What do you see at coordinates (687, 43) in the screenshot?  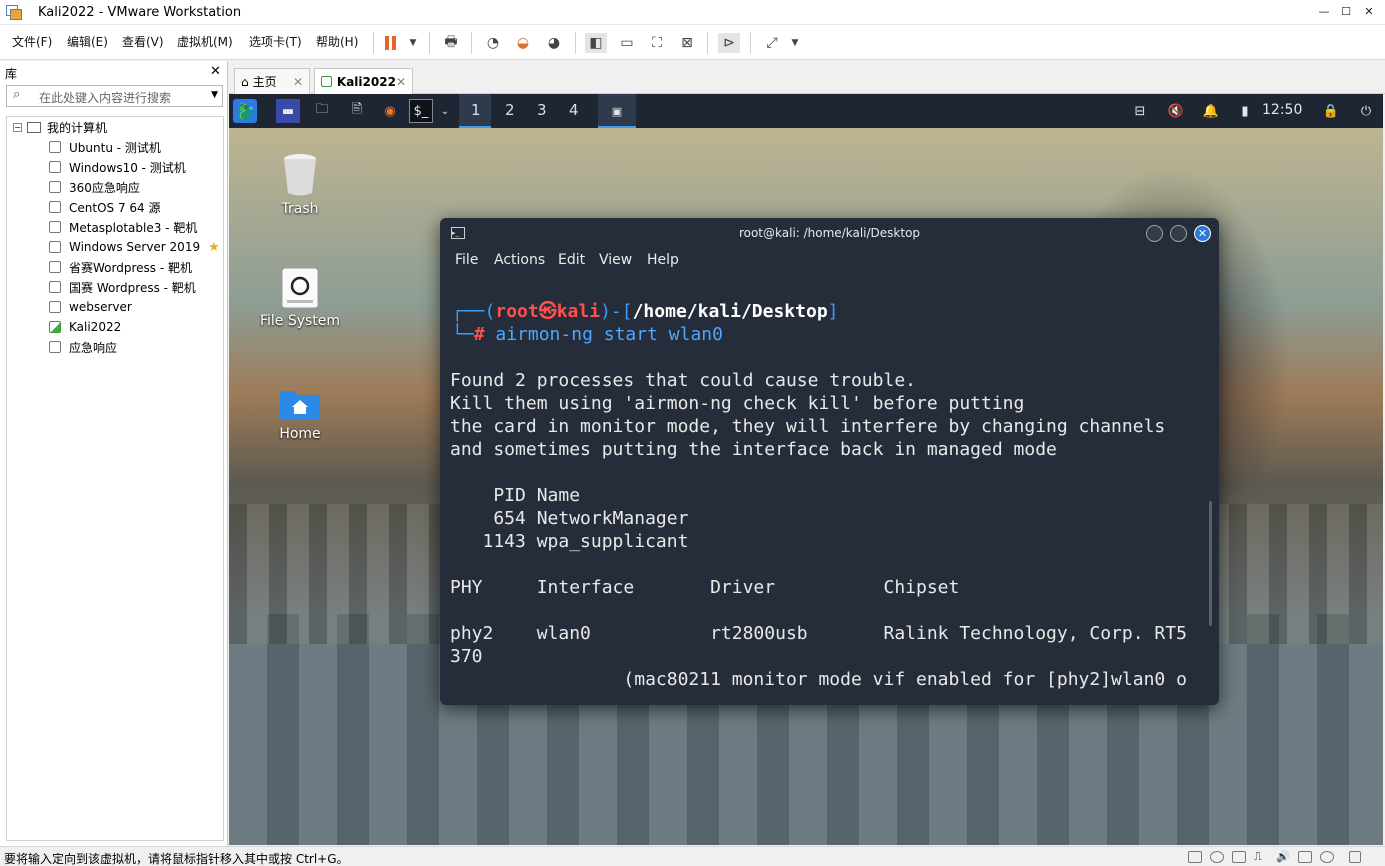 I see `unity-icon: ⊠` at bounding box center [687, 43].